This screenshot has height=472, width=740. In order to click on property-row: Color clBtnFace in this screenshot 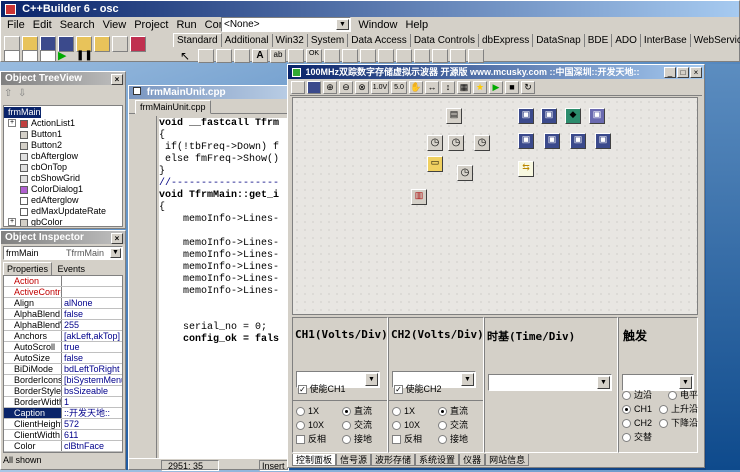, I will do `click(63, 446)`.